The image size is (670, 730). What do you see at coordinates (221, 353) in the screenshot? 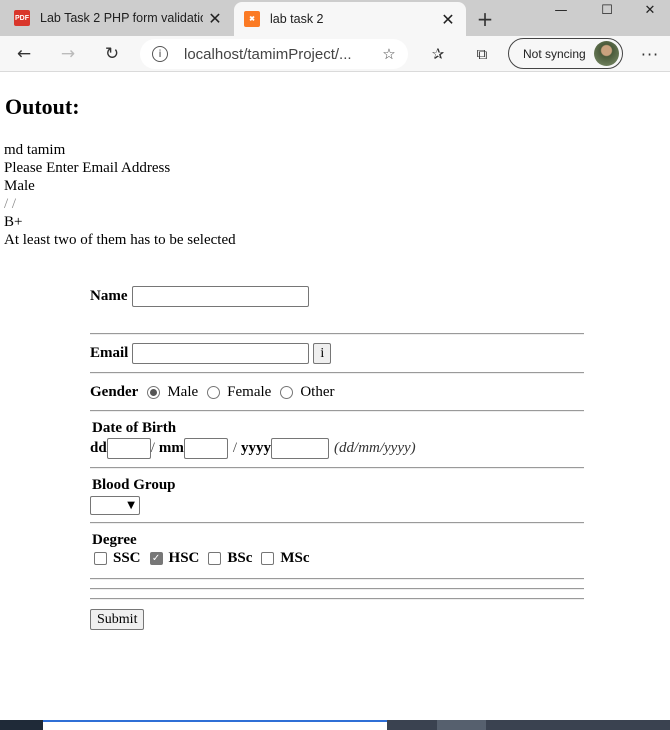
I see `email-input` at bounding box center [221, 353].